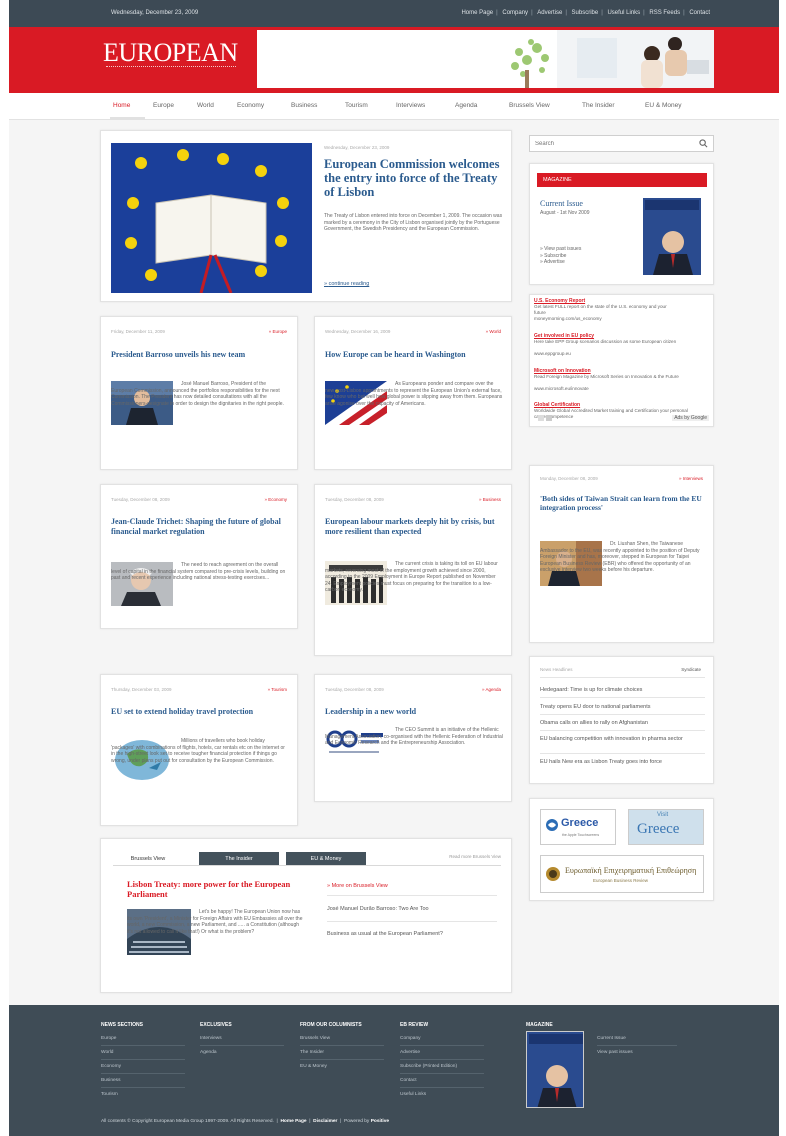 The width and height of the screenshot is (786, 1136). Describe the element at coordinates (163, 105) in the screenshot. I see `nav-europe: Europe` at that location.